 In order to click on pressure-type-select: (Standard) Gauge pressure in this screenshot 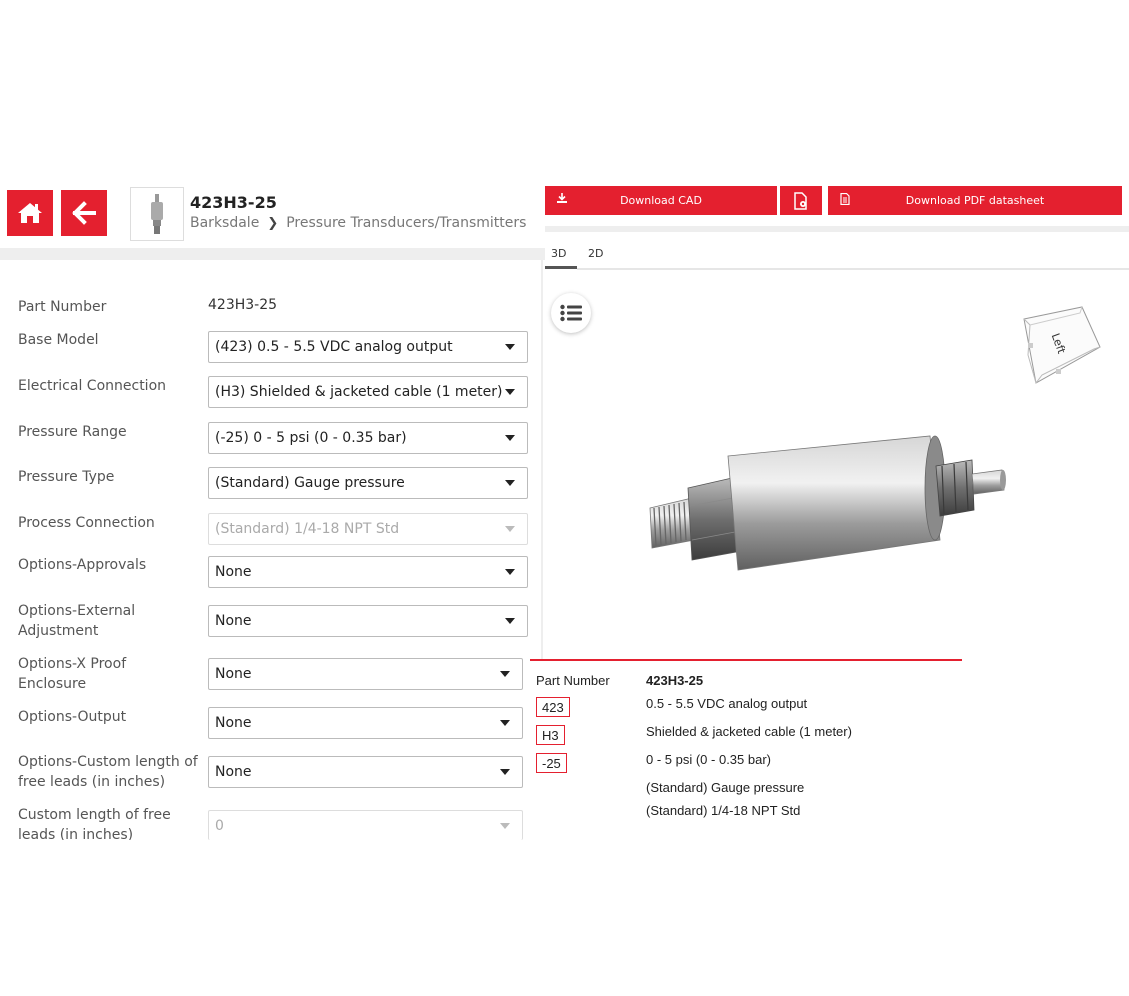, I will do `click(368, 483)`.